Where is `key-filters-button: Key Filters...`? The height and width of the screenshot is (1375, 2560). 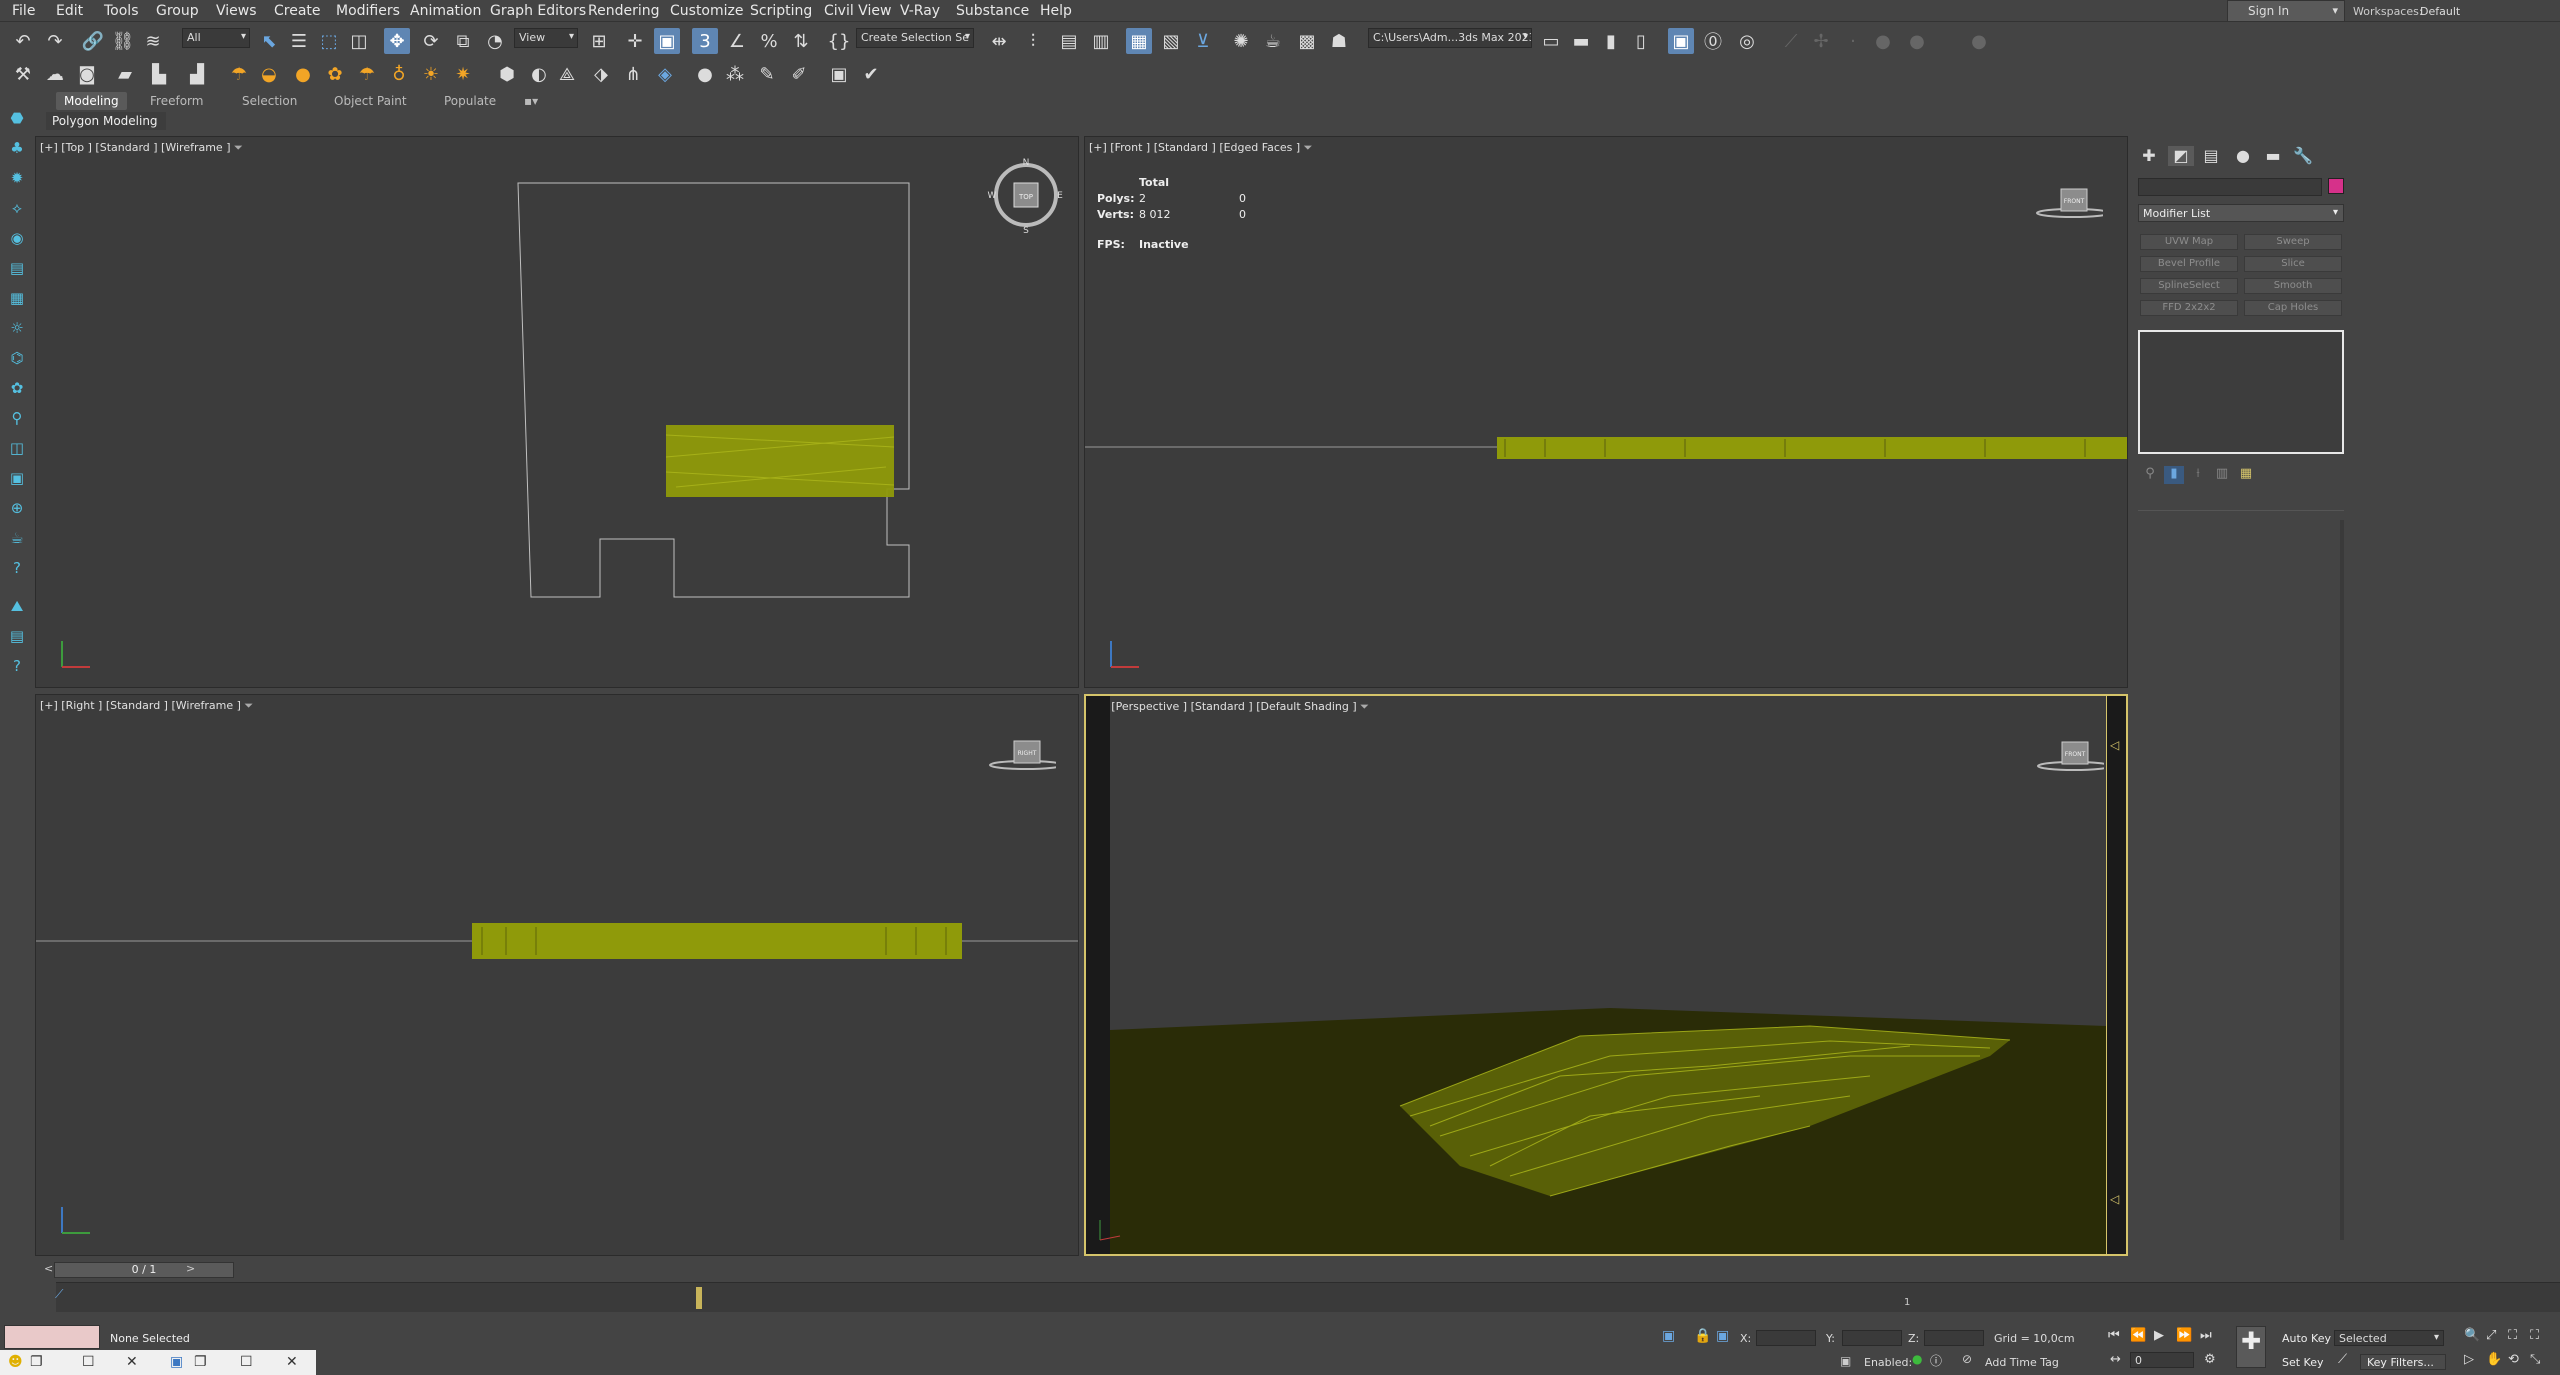 key-filters-button: Key Filters... is located at coordinates (2403, 1362).